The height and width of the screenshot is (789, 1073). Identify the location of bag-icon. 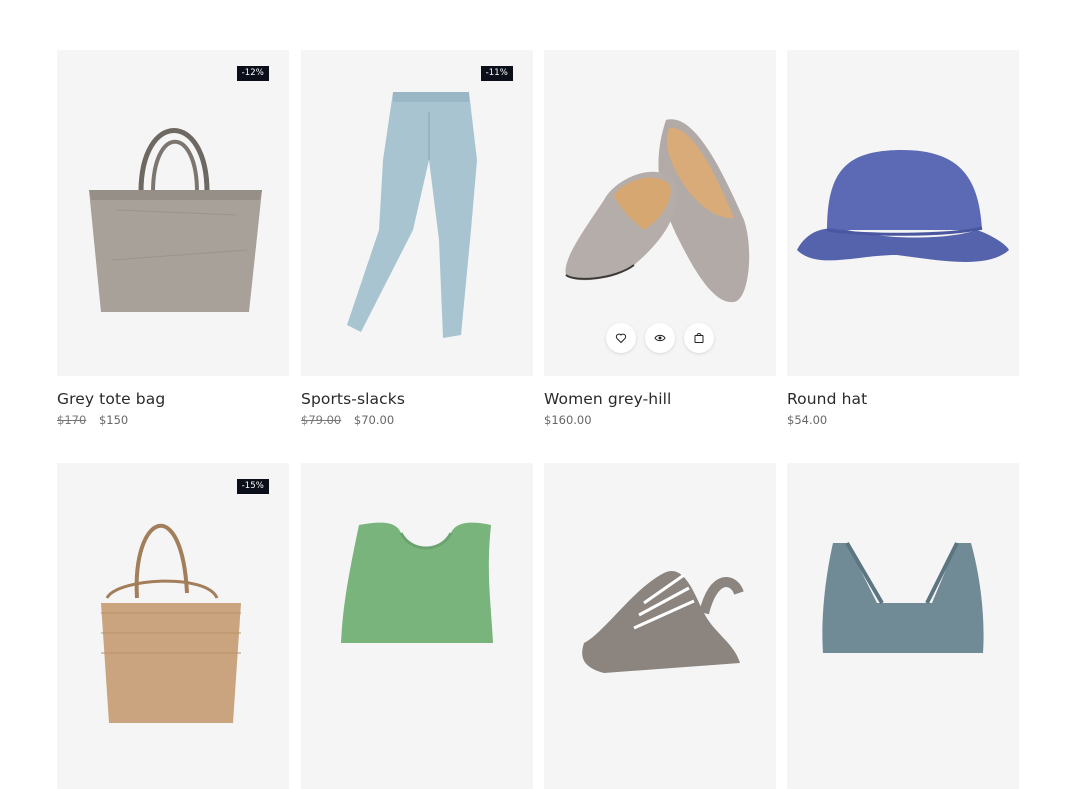
(699, 338).